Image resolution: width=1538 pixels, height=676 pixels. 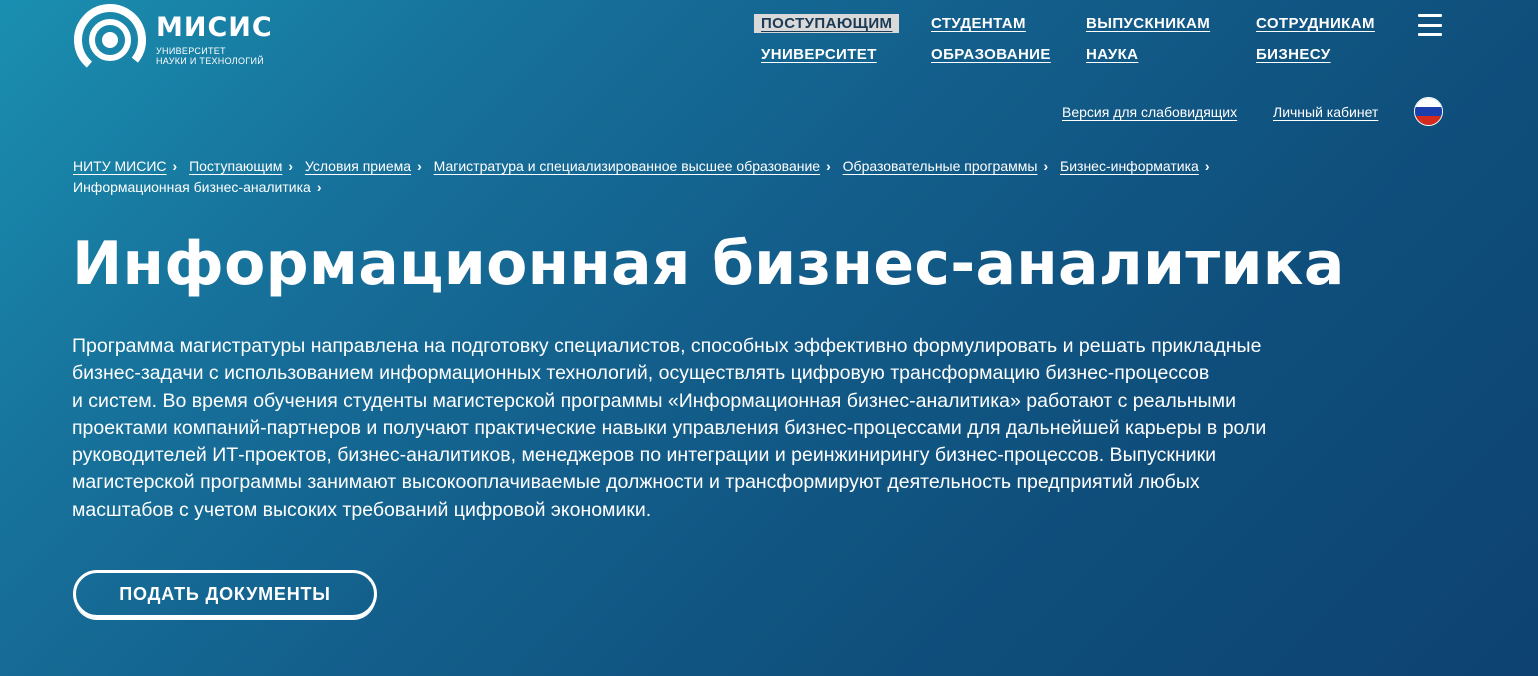 What do you see at coordinates (1149, 112) in the screenshot?
I see `accessibility-version-link: Версия для слабовидящих` at bounding box center [1149, 112].